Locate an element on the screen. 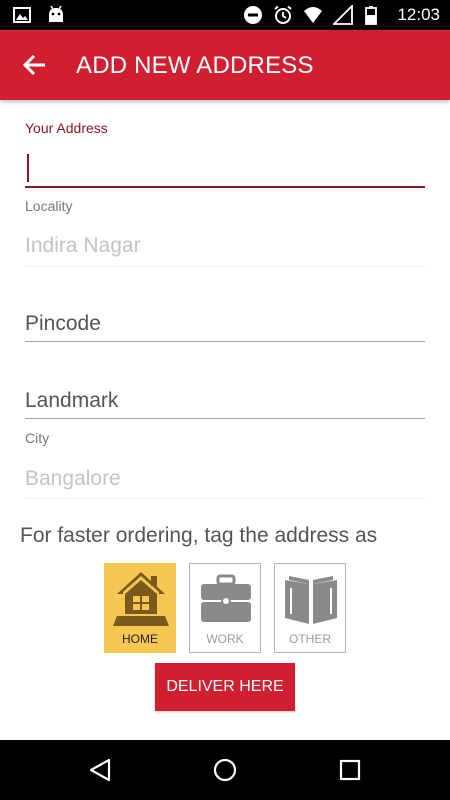 This screenshot has width=450, height=800. tag-prompt: For faster ordering, tag the address as is located at coordinates (199, 535).